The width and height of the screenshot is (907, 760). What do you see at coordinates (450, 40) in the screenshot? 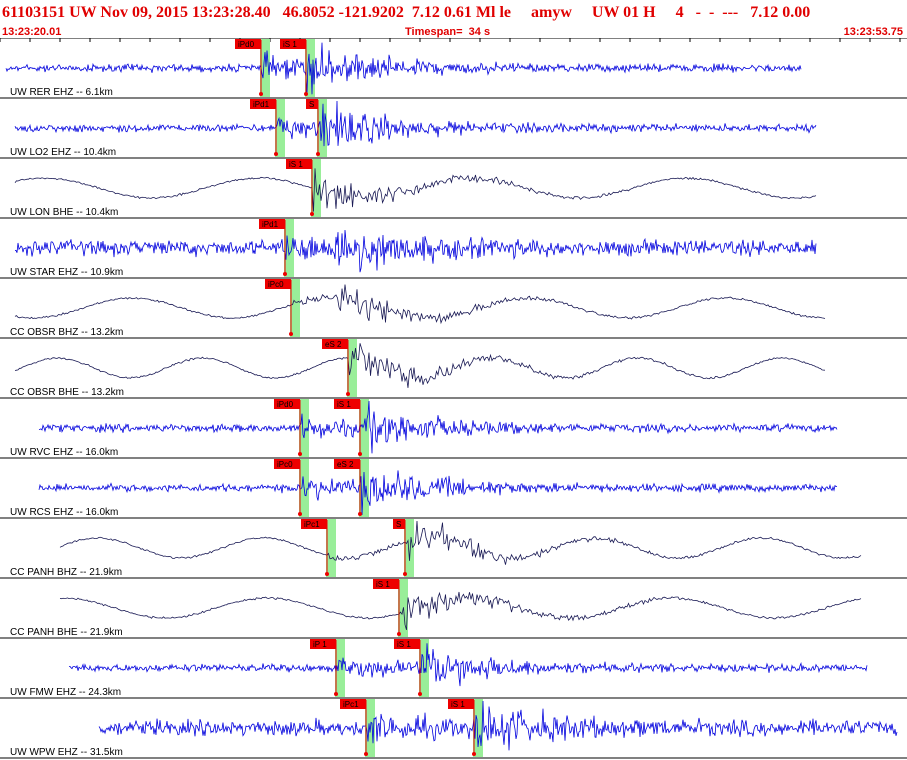
I see `time-ticks` at bounding box center [450, 40].